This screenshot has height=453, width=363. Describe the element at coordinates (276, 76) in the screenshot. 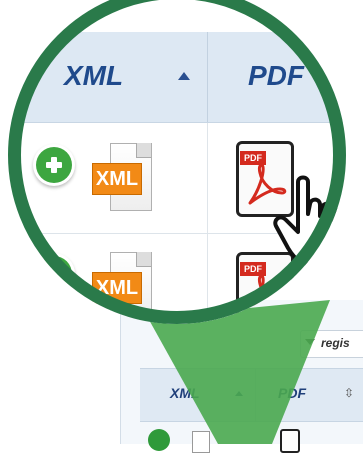

I see `column-header-pdf: PDF` at that location.